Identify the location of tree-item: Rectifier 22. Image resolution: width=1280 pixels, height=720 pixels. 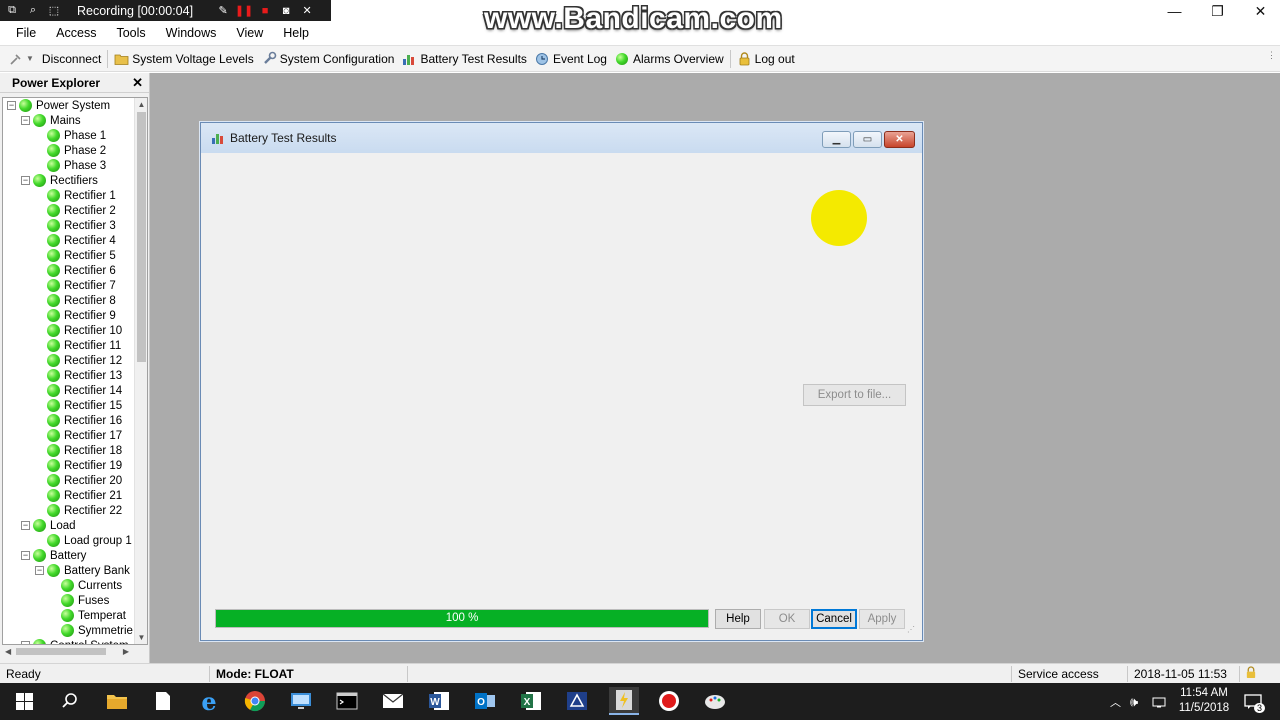
(78, 510).